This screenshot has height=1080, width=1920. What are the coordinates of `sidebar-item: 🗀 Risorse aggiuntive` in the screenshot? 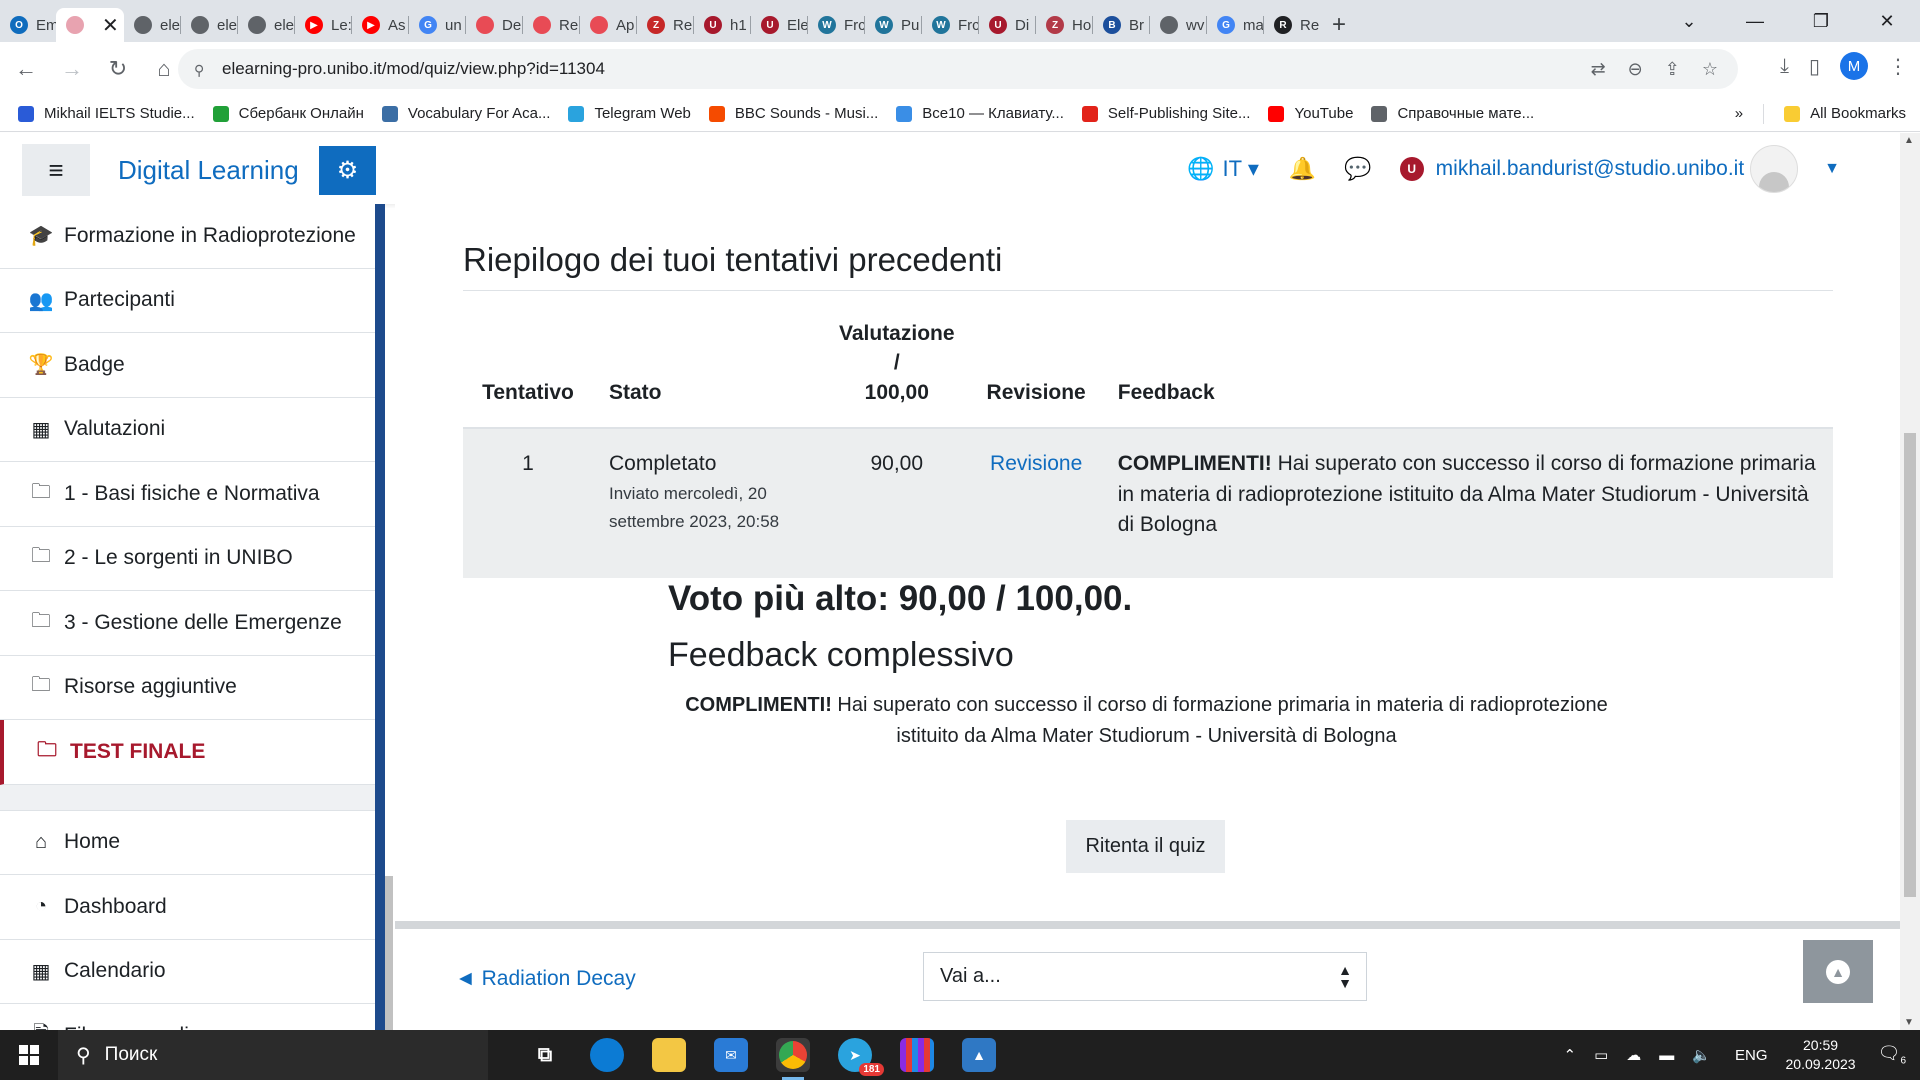 It's located at (187, 688).